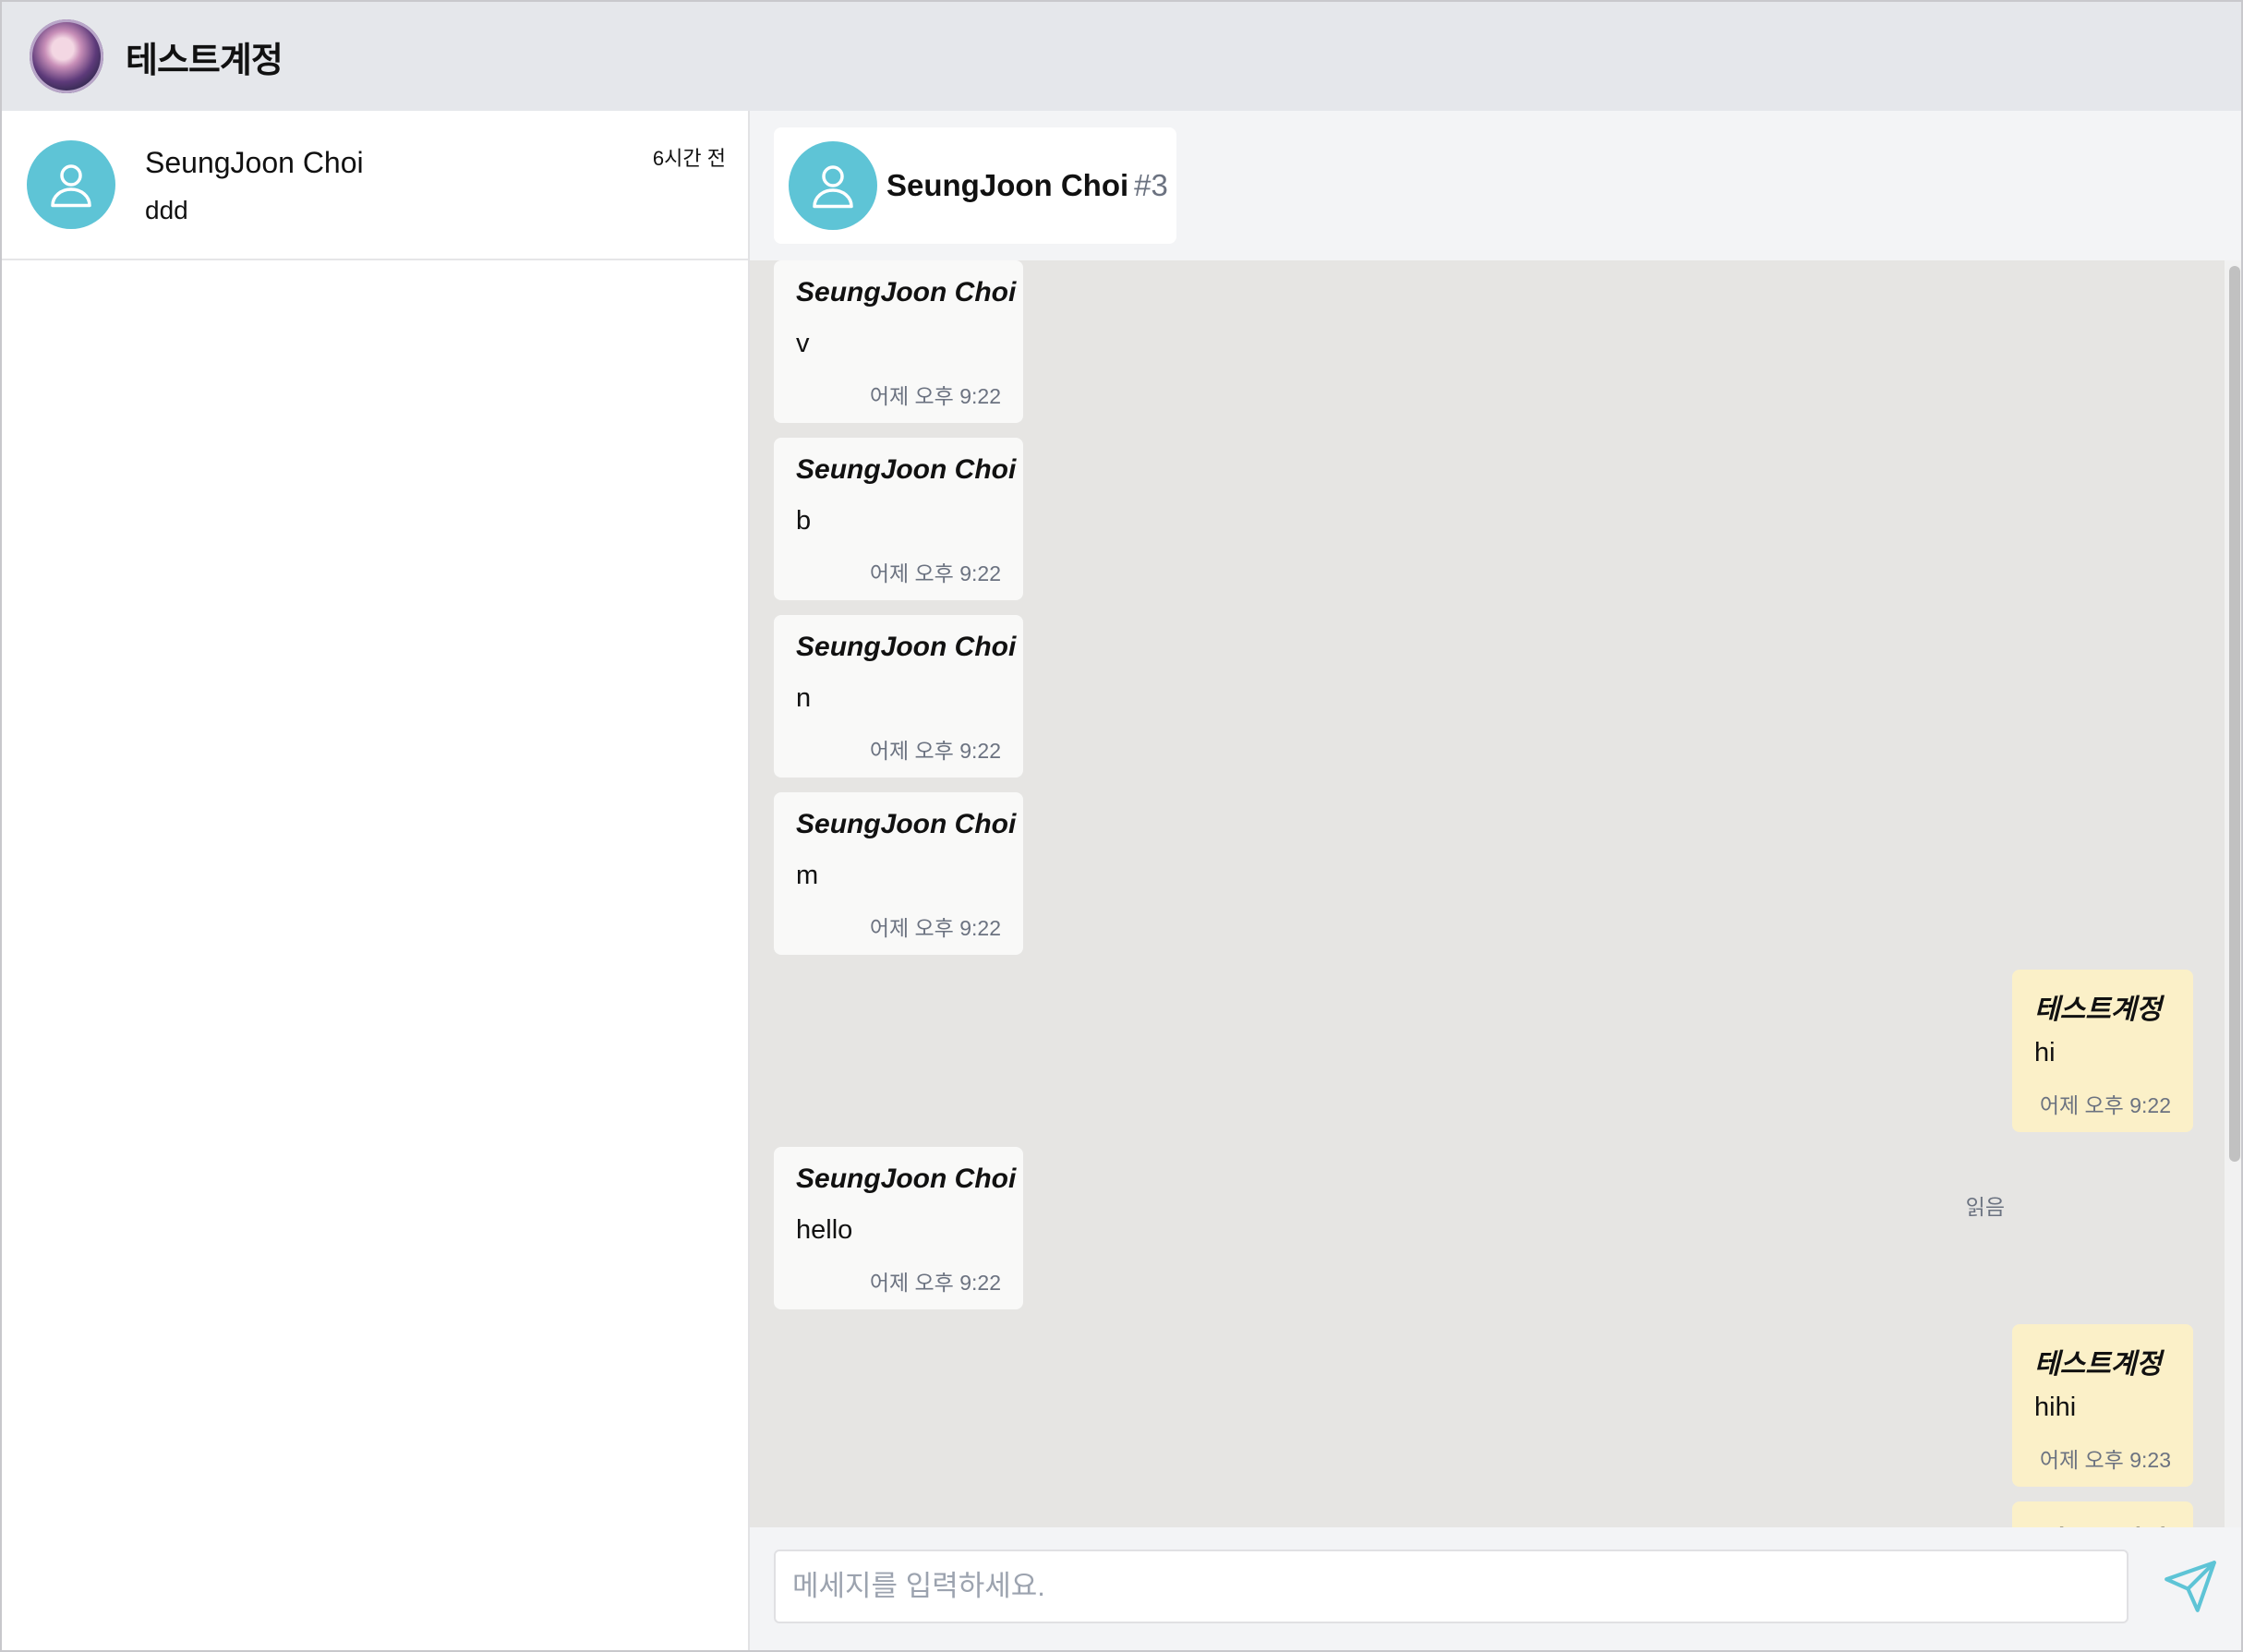 Image resolution: width=2243 pixels, height=1652 pixels. What do you see at coordinates (2102, 1051) in the screenshot?
I see `message-bubble: 테스트계정 hi 어제 오후 9:22` at bounding box center [2102, 1051].